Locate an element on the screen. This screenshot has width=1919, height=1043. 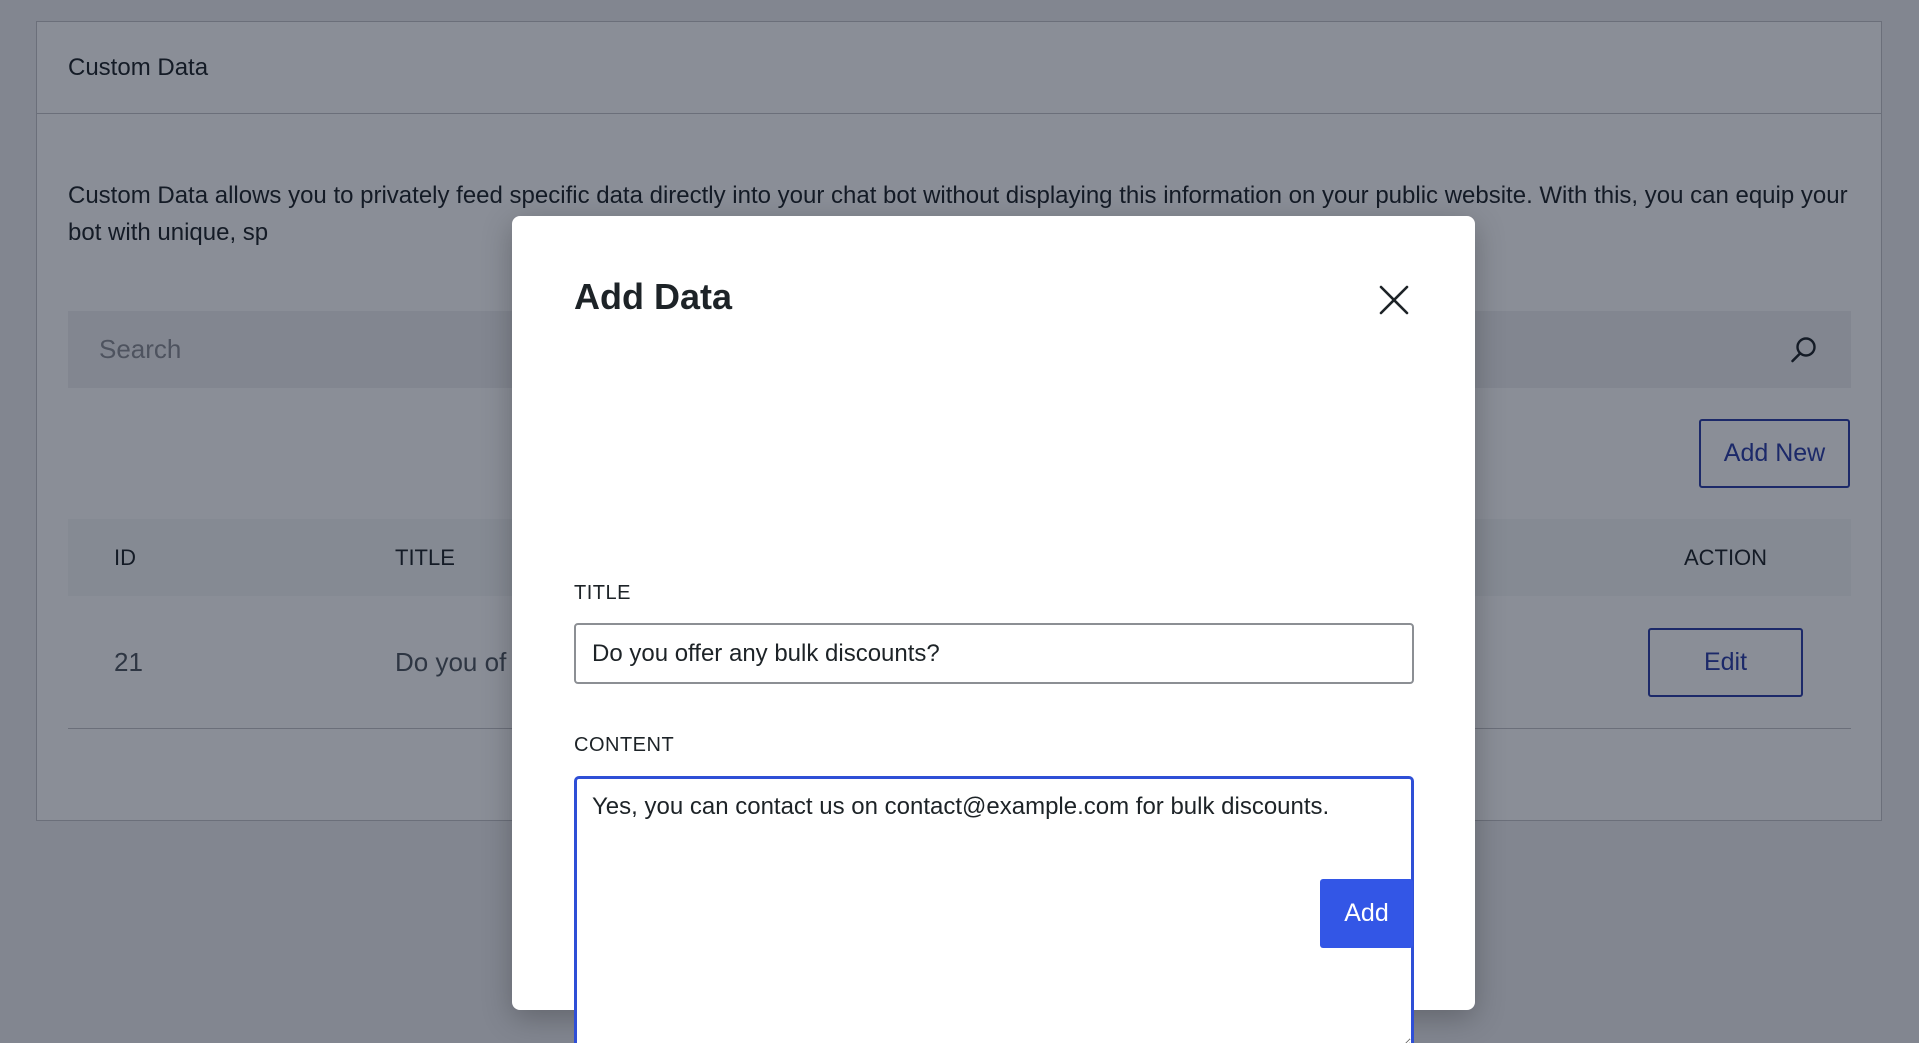
content-label: CONTENT is located at coordinates (624, 745).